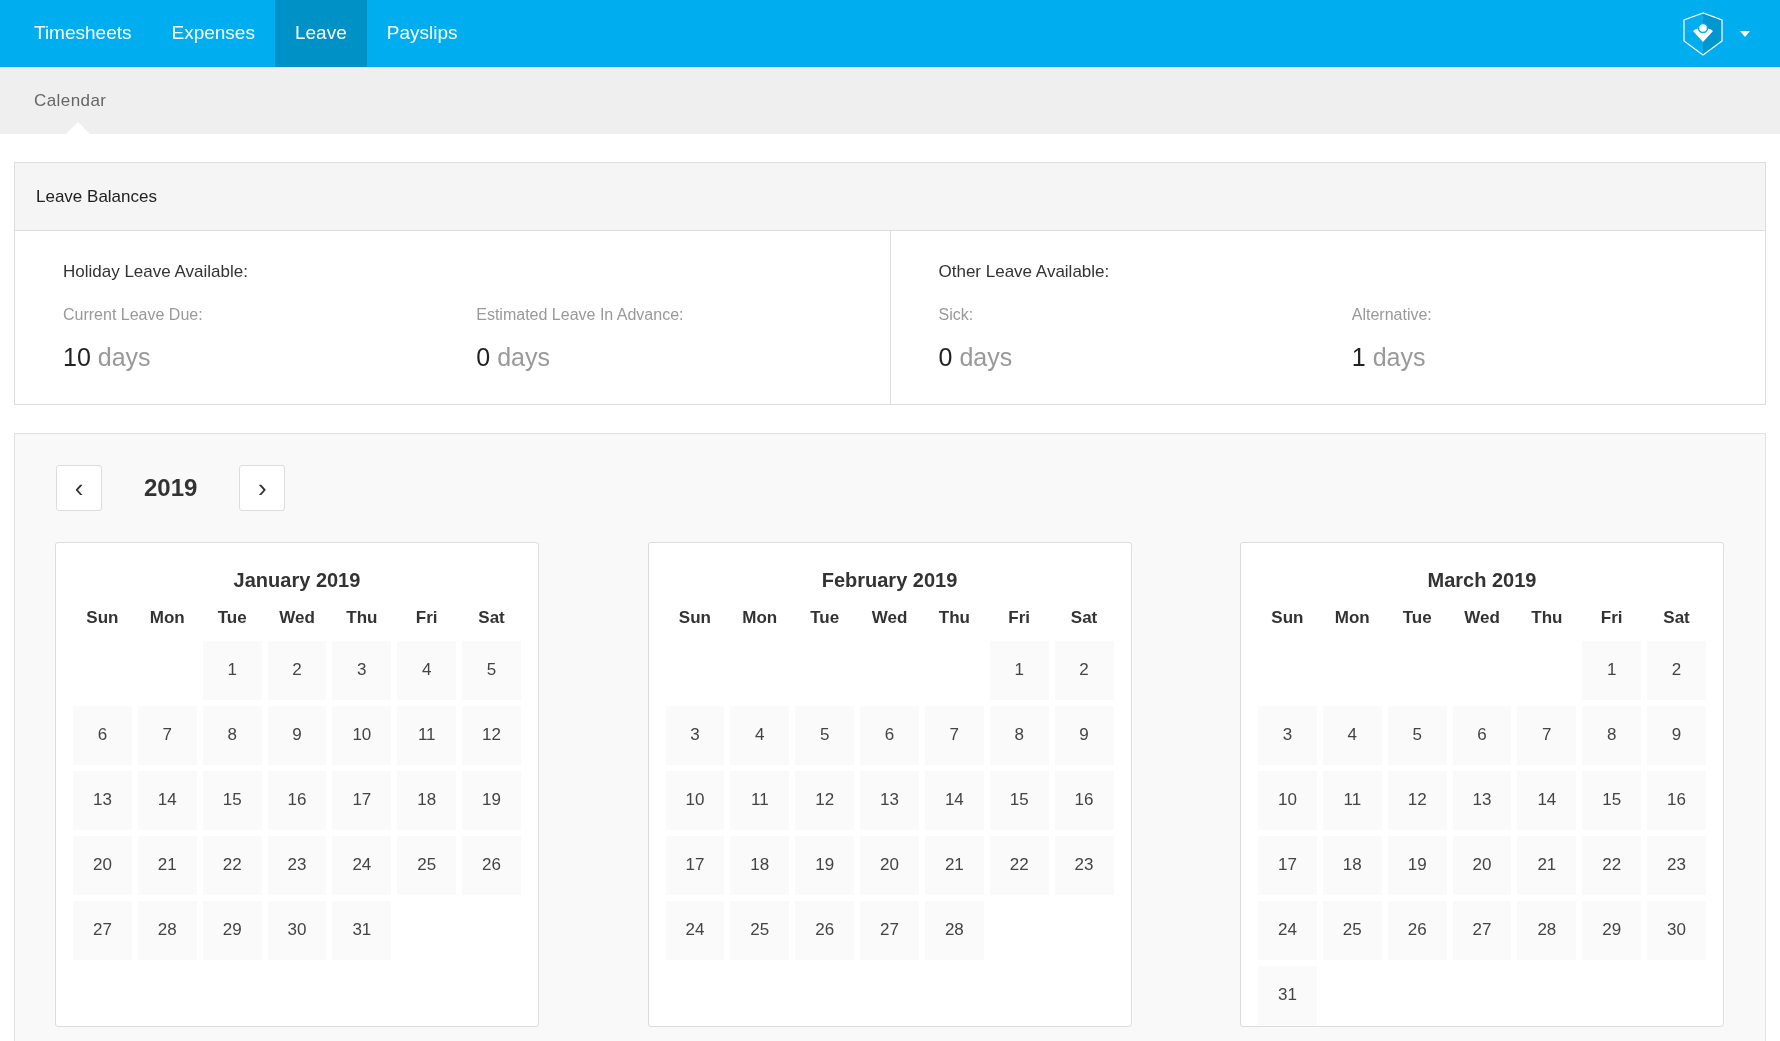 This screenshot has width=1780, height=1041. I want to click on dropdown-caret-icon, so click(1745, 33).